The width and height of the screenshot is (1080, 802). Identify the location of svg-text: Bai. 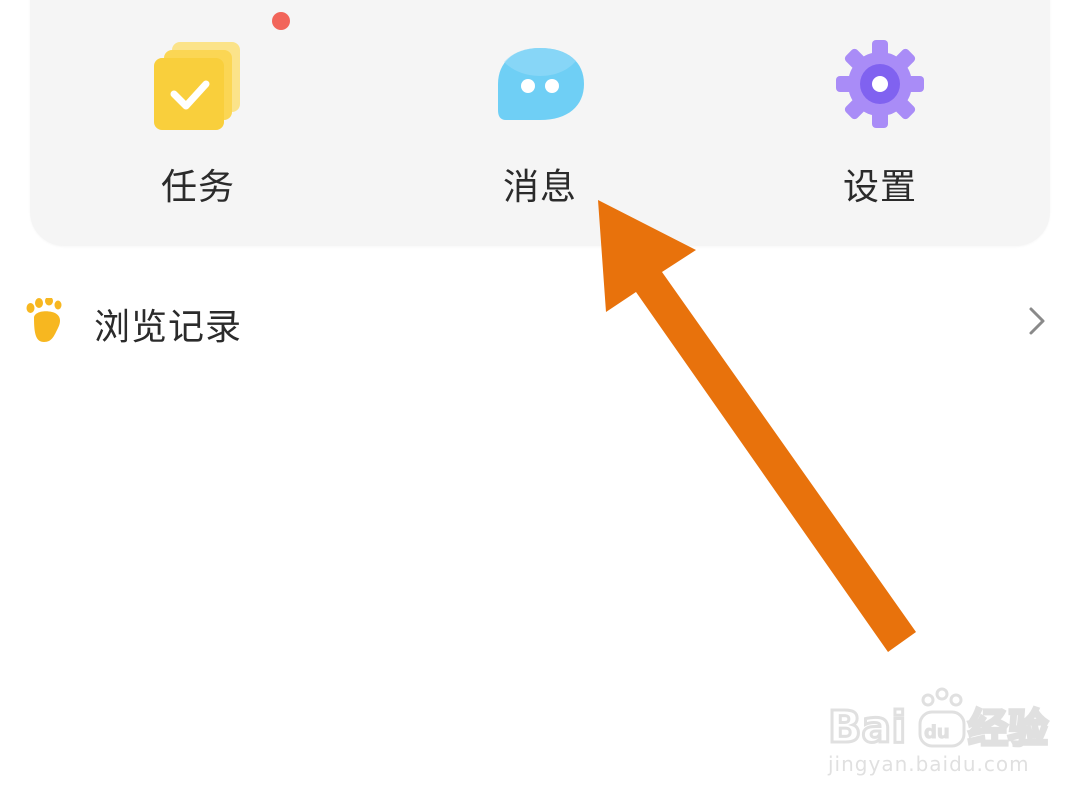
(867, 727).